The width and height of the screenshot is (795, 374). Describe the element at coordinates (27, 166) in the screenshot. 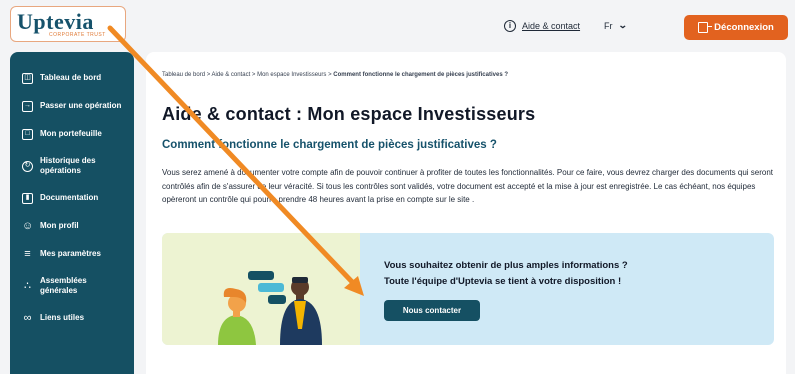

I see `history-icon: ↻` at that location.